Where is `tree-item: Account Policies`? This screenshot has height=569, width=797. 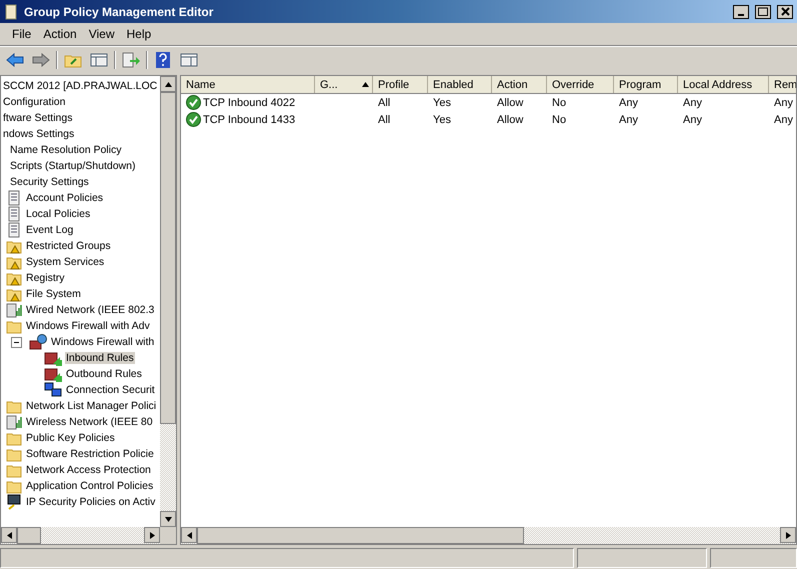
tree-item: Account Policies is located at coordinates (64, 198).